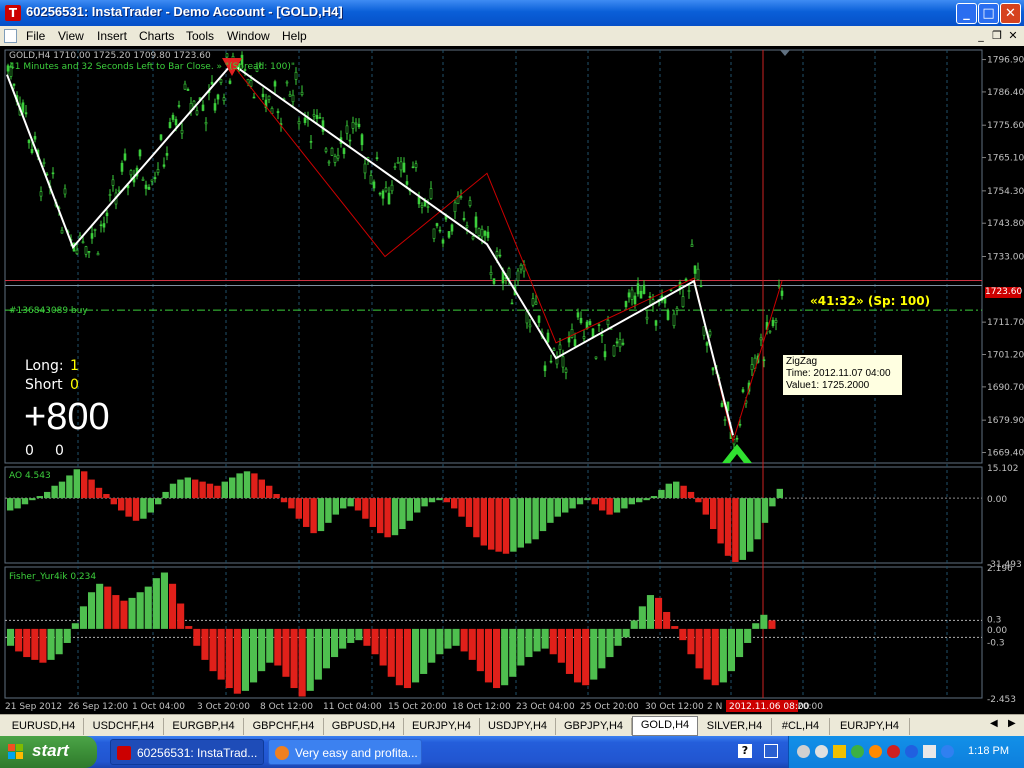  I want to click on doc-minimize-button: _, so click(981, 36).